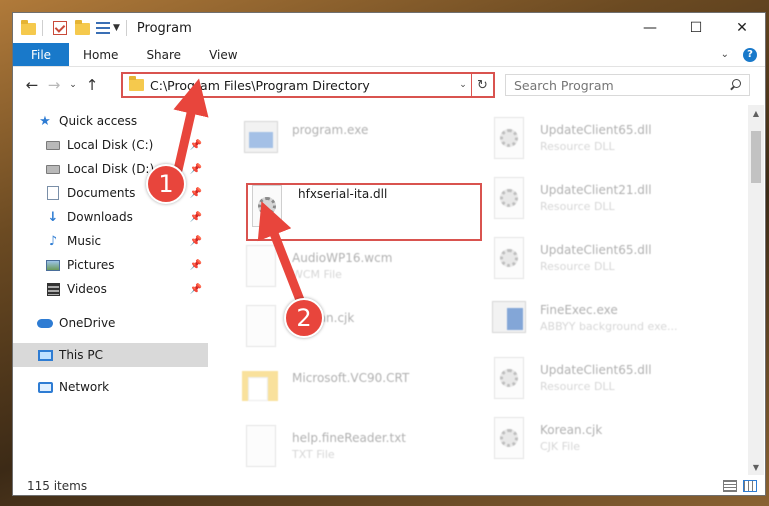 This screenshot has height=506, width=769. What do you see at coordinates (608, 445) in the screenshot?
I see `file-item: Korean.cjk CJK File` at bounding box center [608, 445].